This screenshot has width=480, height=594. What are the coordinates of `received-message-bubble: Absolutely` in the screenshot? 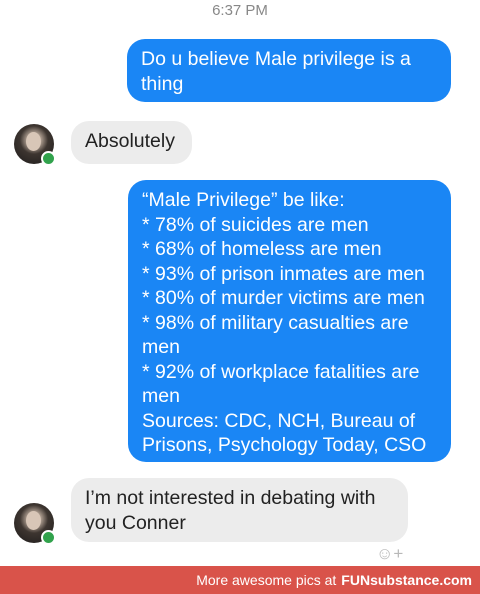 It's located at (131, 142).